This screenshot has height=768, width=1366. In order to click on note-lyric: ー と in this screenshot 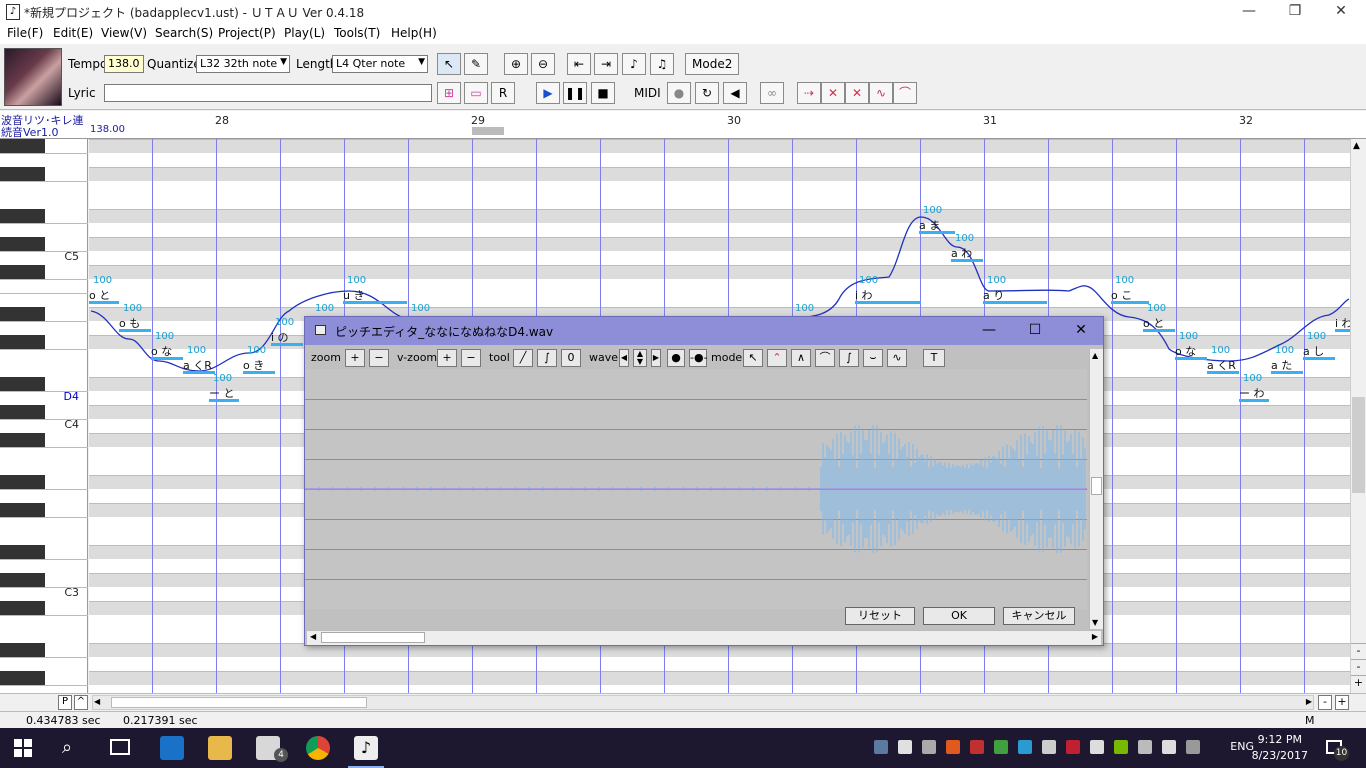, I will do `click(222, 393)`.